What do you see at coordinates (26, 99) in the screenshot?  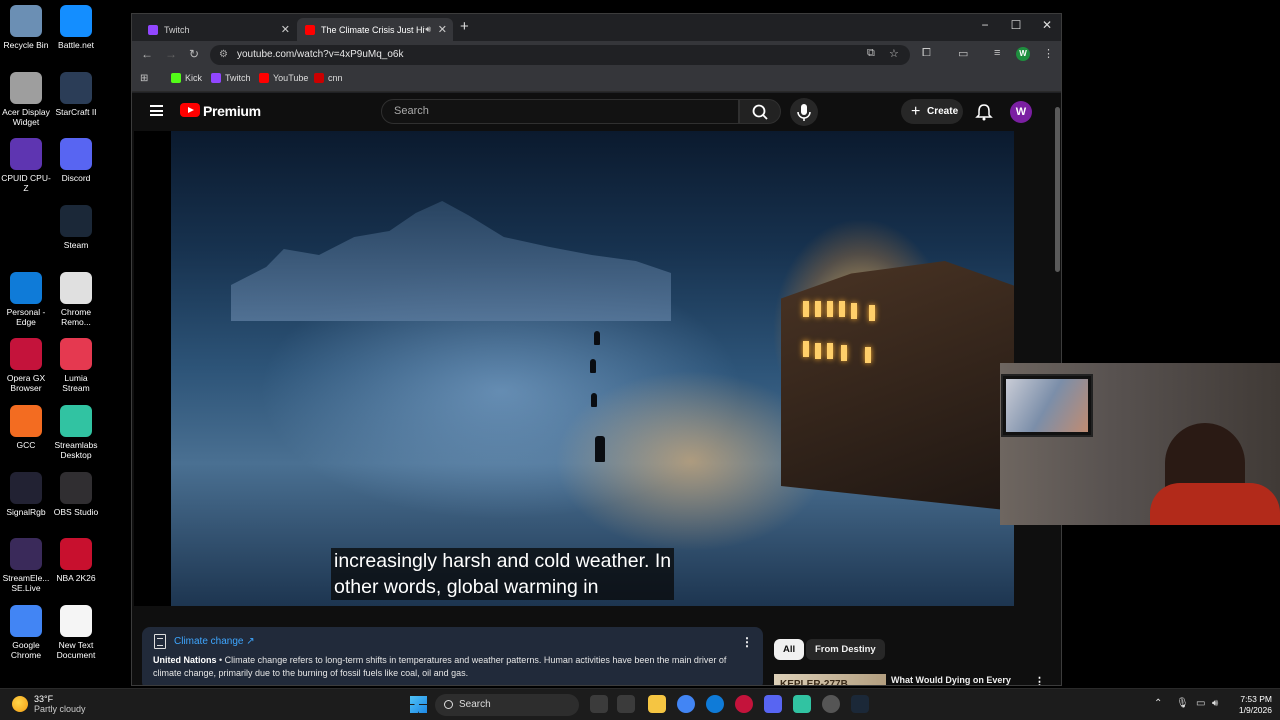 I see `desktop-icon: Acer Display Widget` at bounding box center [26, 99].